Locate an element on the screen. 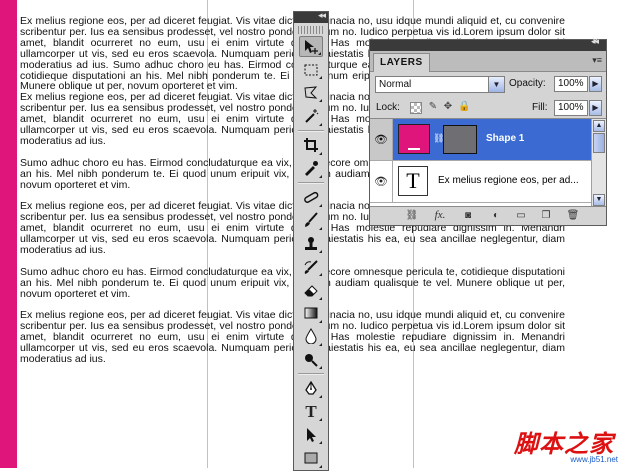 The width and height of the screenshot is (624, 471). opacity-field: 100% is located at coordinates (571, 84).